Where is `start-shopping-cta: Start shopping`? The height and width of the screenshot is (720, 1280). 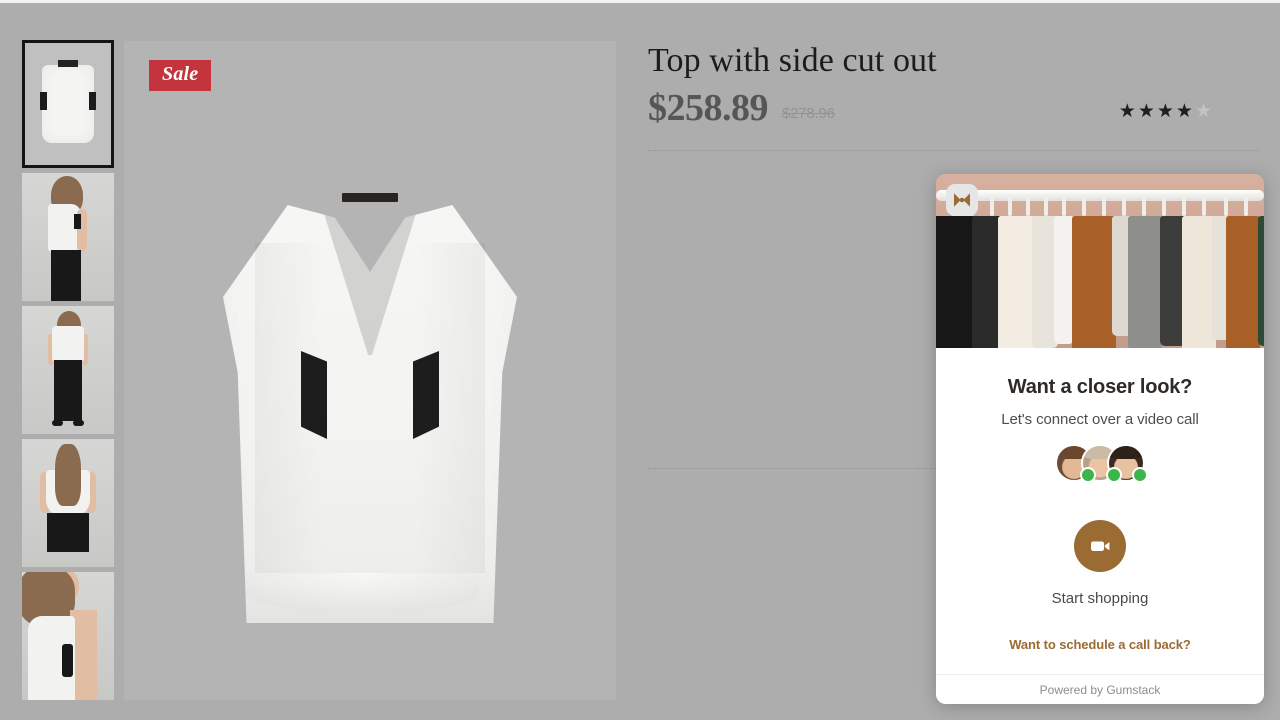 start-shopping-cta: Start shopping is located at coordinates (1100, 563).